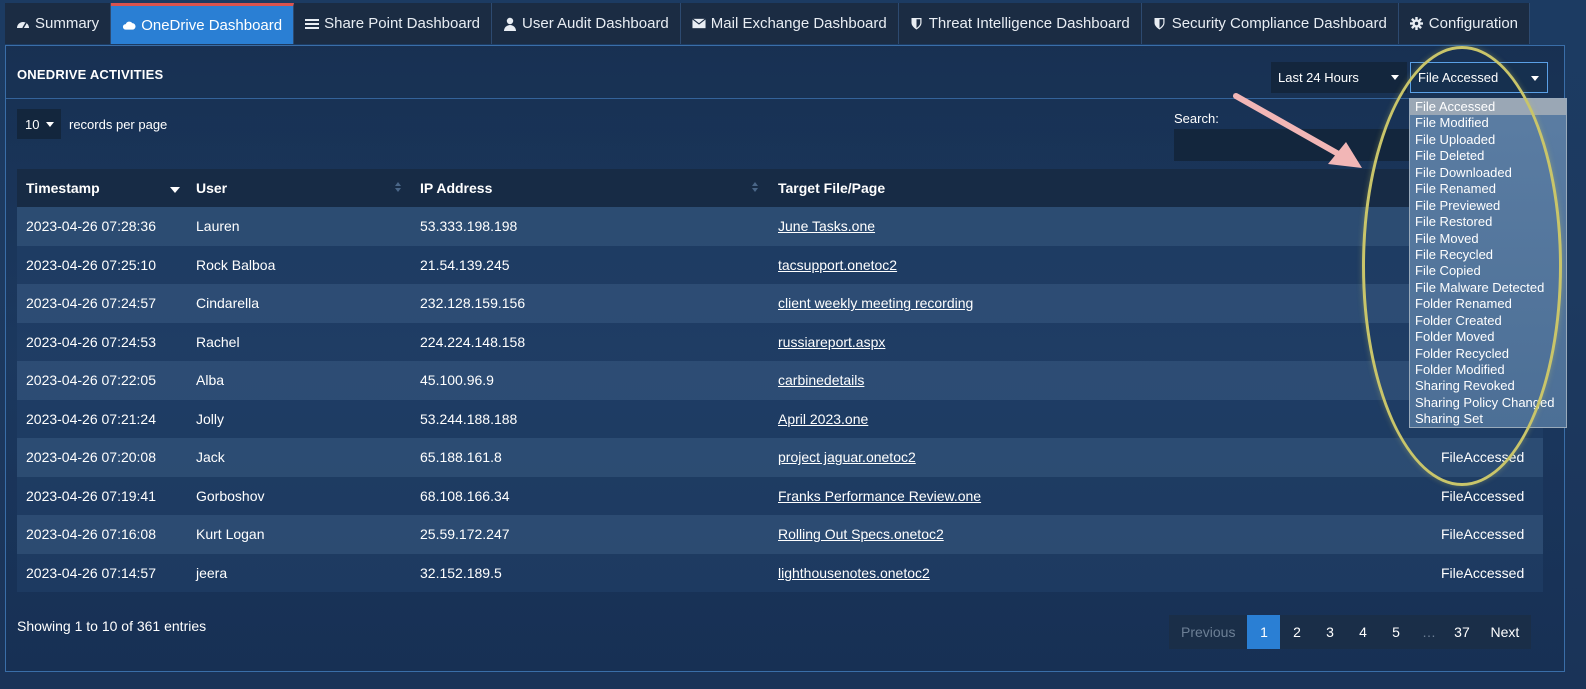 This screenshot has height=689, width=1586. Describe the element at coordinates (1488, 403) in the screenshot. I see `dropdown-option: Sharing Policy Changed` at that location.